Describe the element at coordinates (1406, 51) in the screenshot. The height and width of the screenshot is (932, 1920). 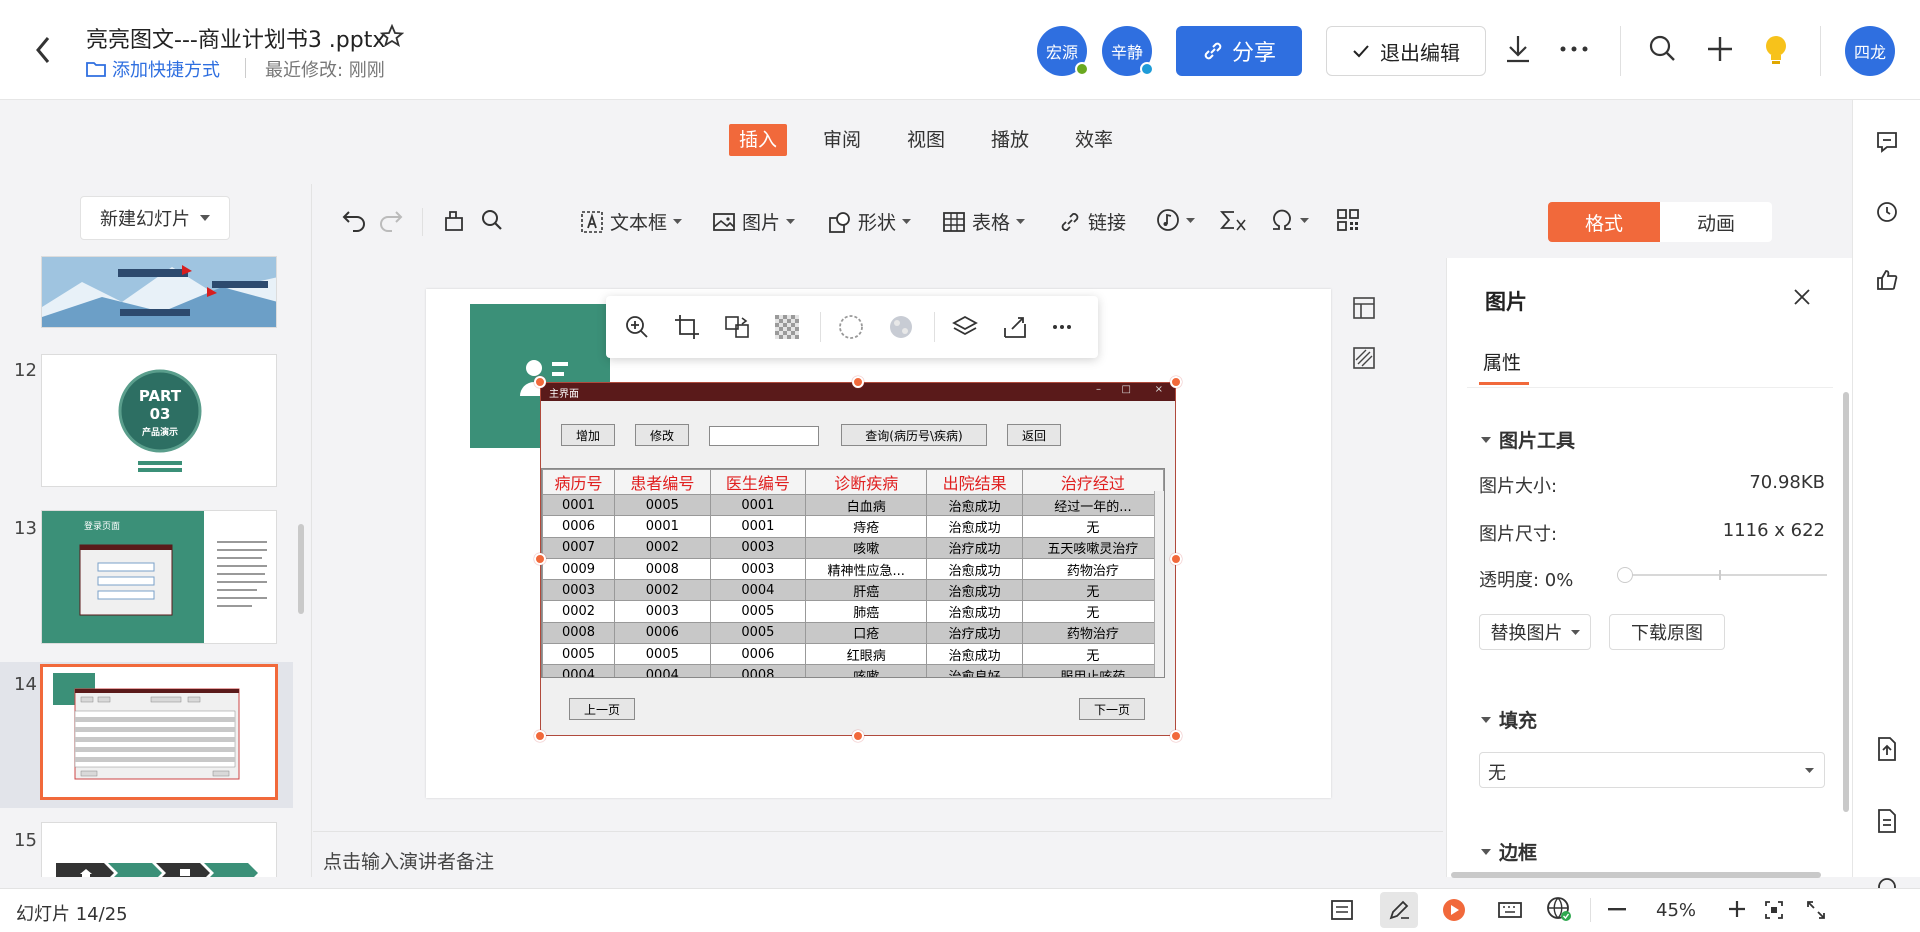
I see `exit-edit-button: 退出编辑` at that location.